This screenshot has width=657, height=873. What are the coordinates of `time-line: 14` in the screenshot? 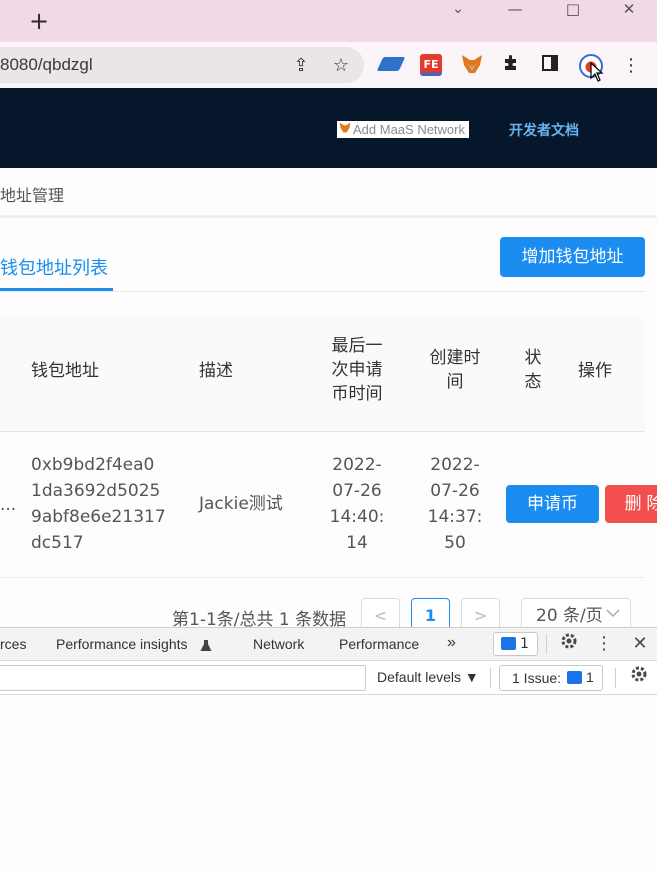 It's located at (357, 543).